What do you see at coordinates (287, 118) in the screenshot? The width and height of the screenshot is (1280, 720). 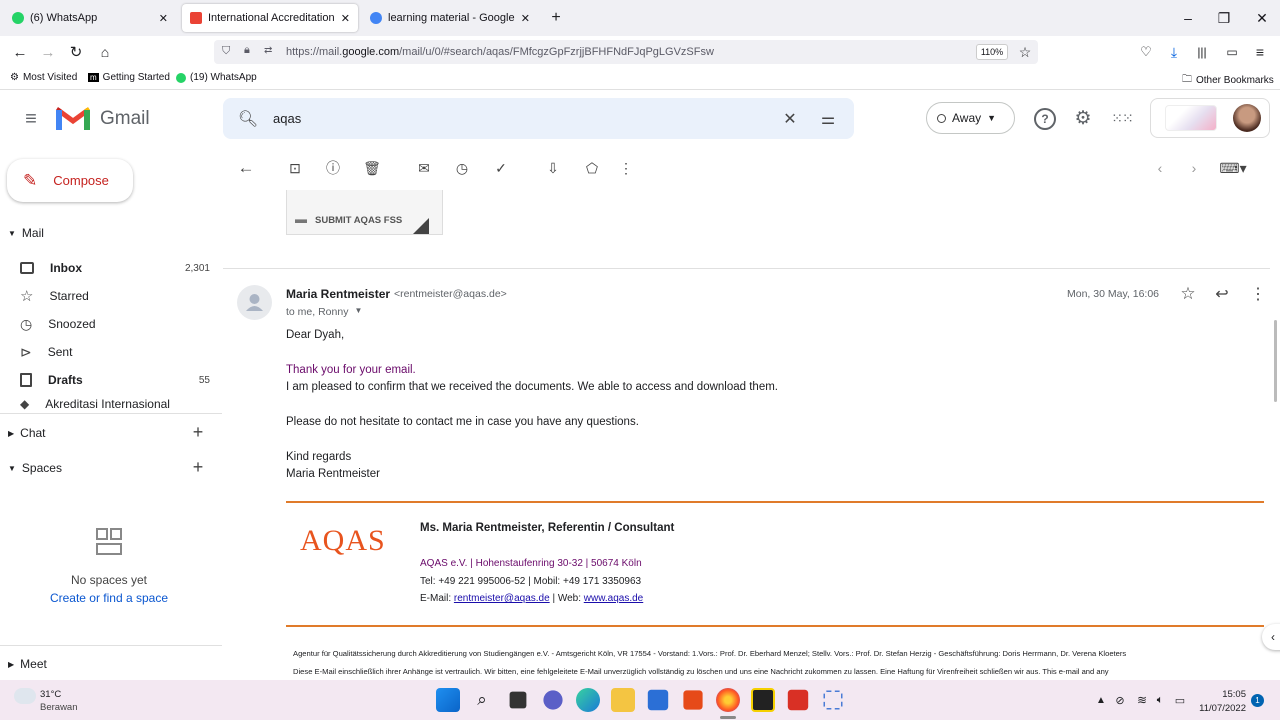 I see `search-input: aqas` at bounding box center [287, 118].